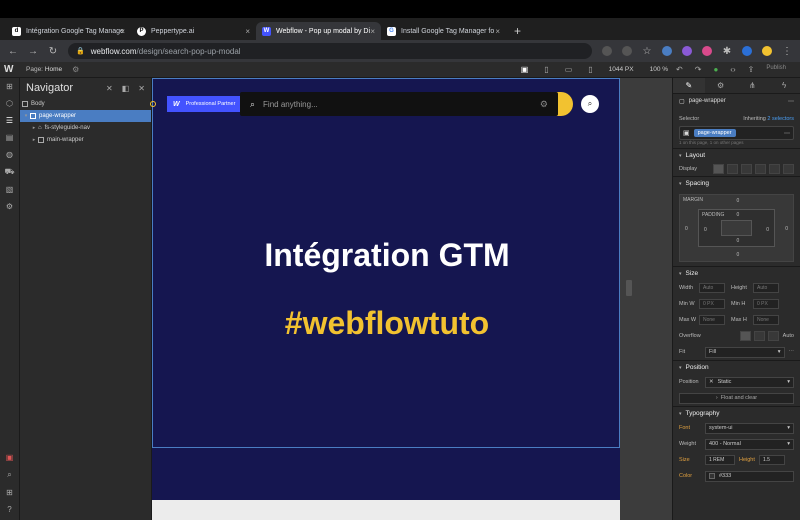 This screenshot has width=800, height=520. Describe the element at coordinates (9, 103) in the screenshot. I see `symbols-icon: ⬡` at that location.